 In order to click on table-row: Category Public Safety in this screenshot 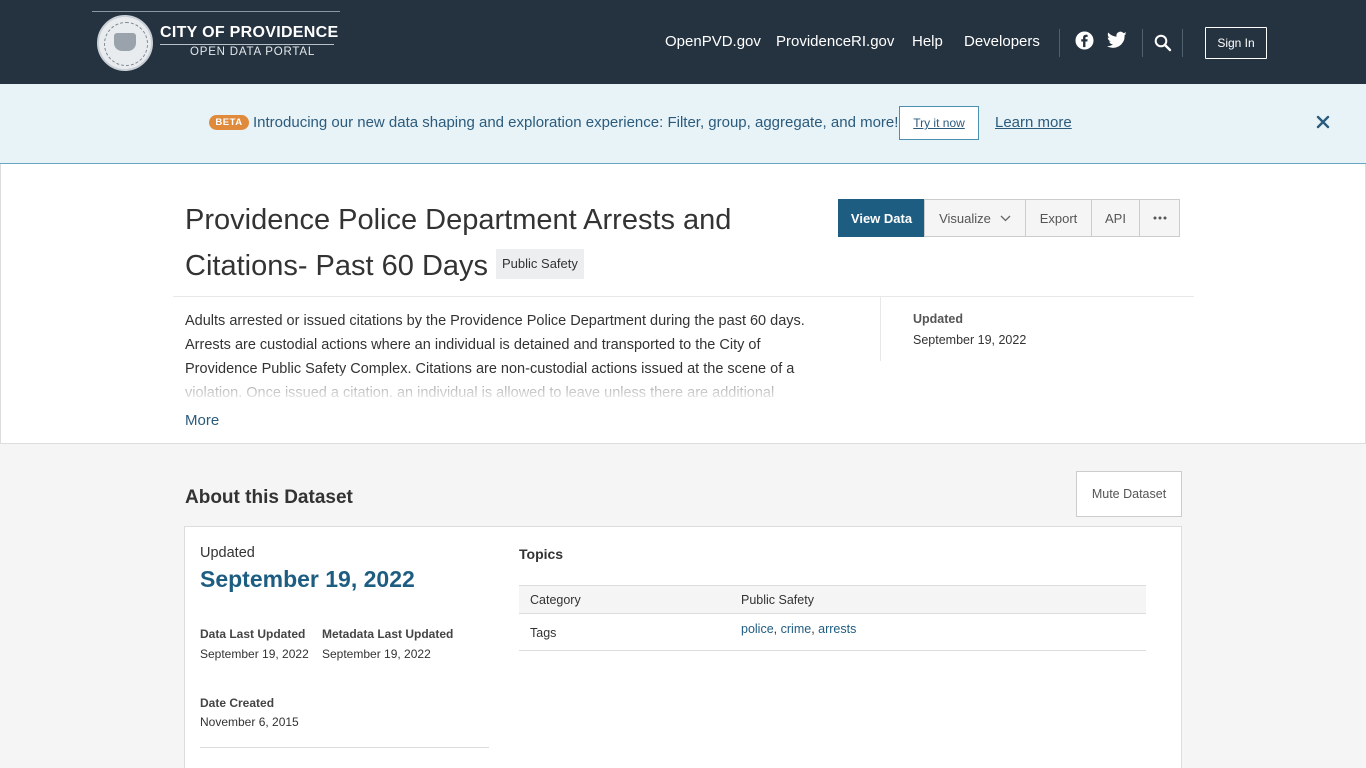, I will do `click(832, 599)`.